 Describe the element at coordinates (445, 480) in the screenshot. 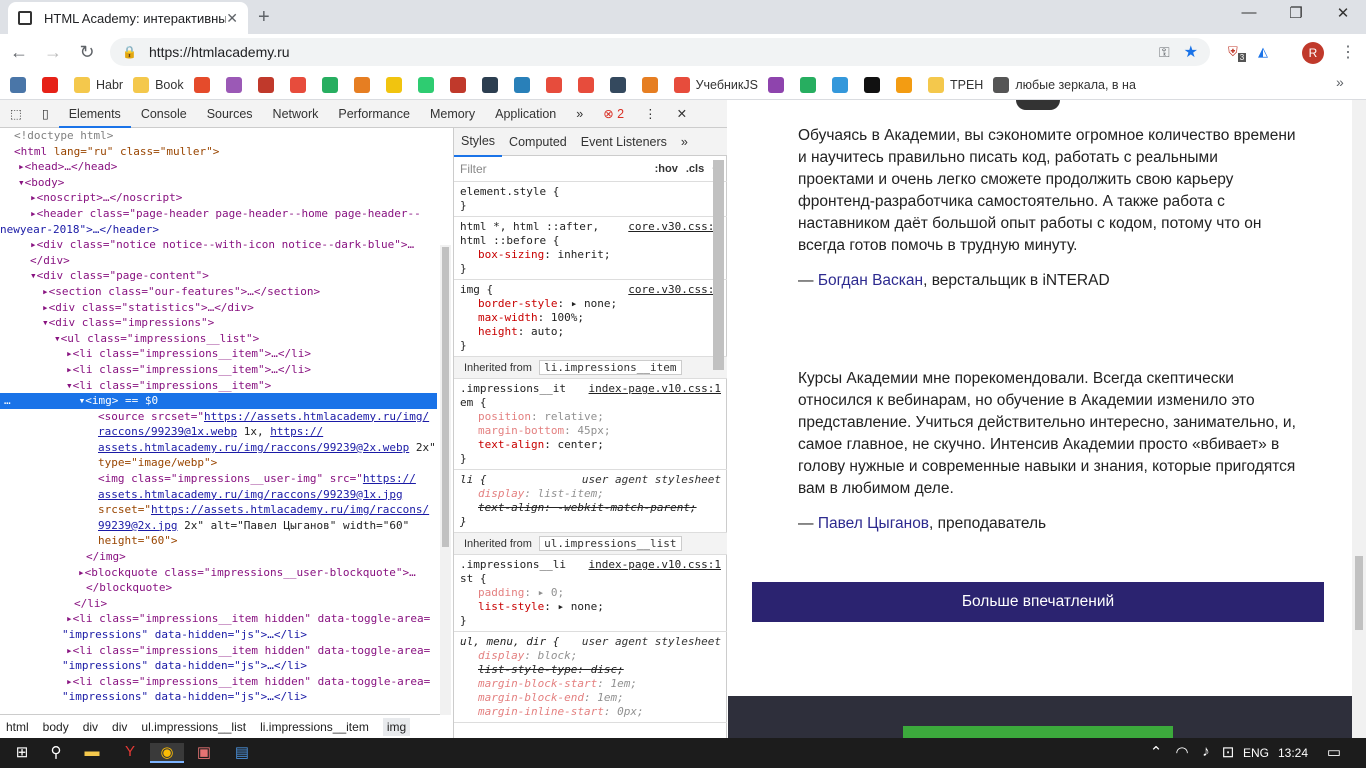

I see `dom-scrollbar` at that location.